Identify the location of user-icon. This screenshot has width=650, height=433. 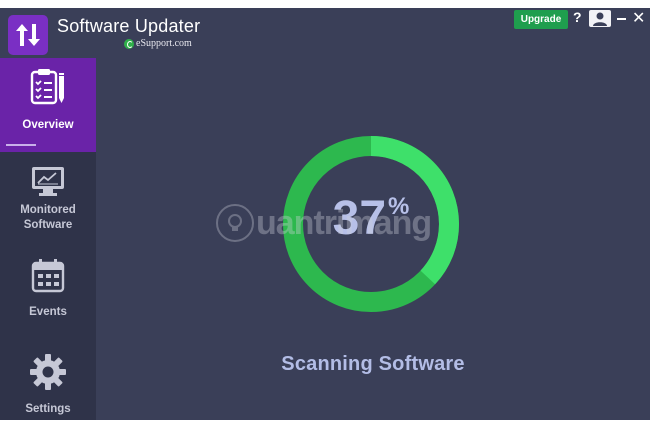
(600, 19).